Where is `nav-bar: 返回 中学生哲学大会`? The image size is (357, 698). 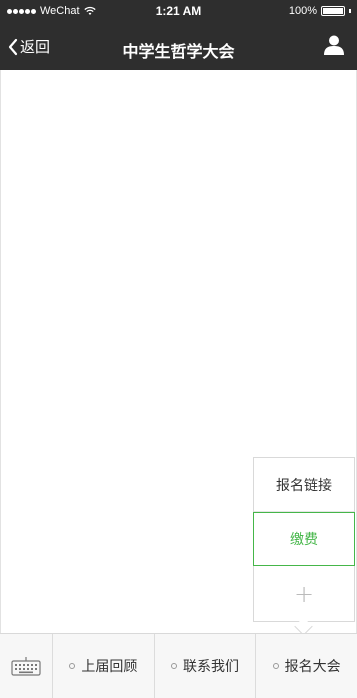 nav-bar: 返回 中学生哲学大会 is located at coordinates (178, 47).